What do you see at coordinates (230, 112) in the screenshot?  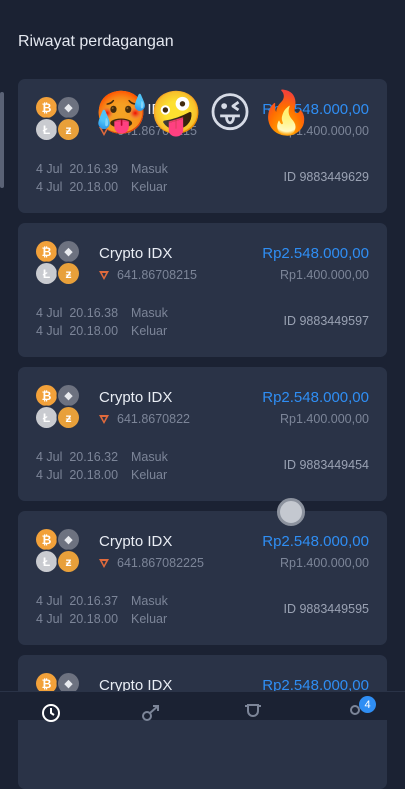 I see `winking-tongue-emoji-icon: 😜` at bounding box center [230, 112].